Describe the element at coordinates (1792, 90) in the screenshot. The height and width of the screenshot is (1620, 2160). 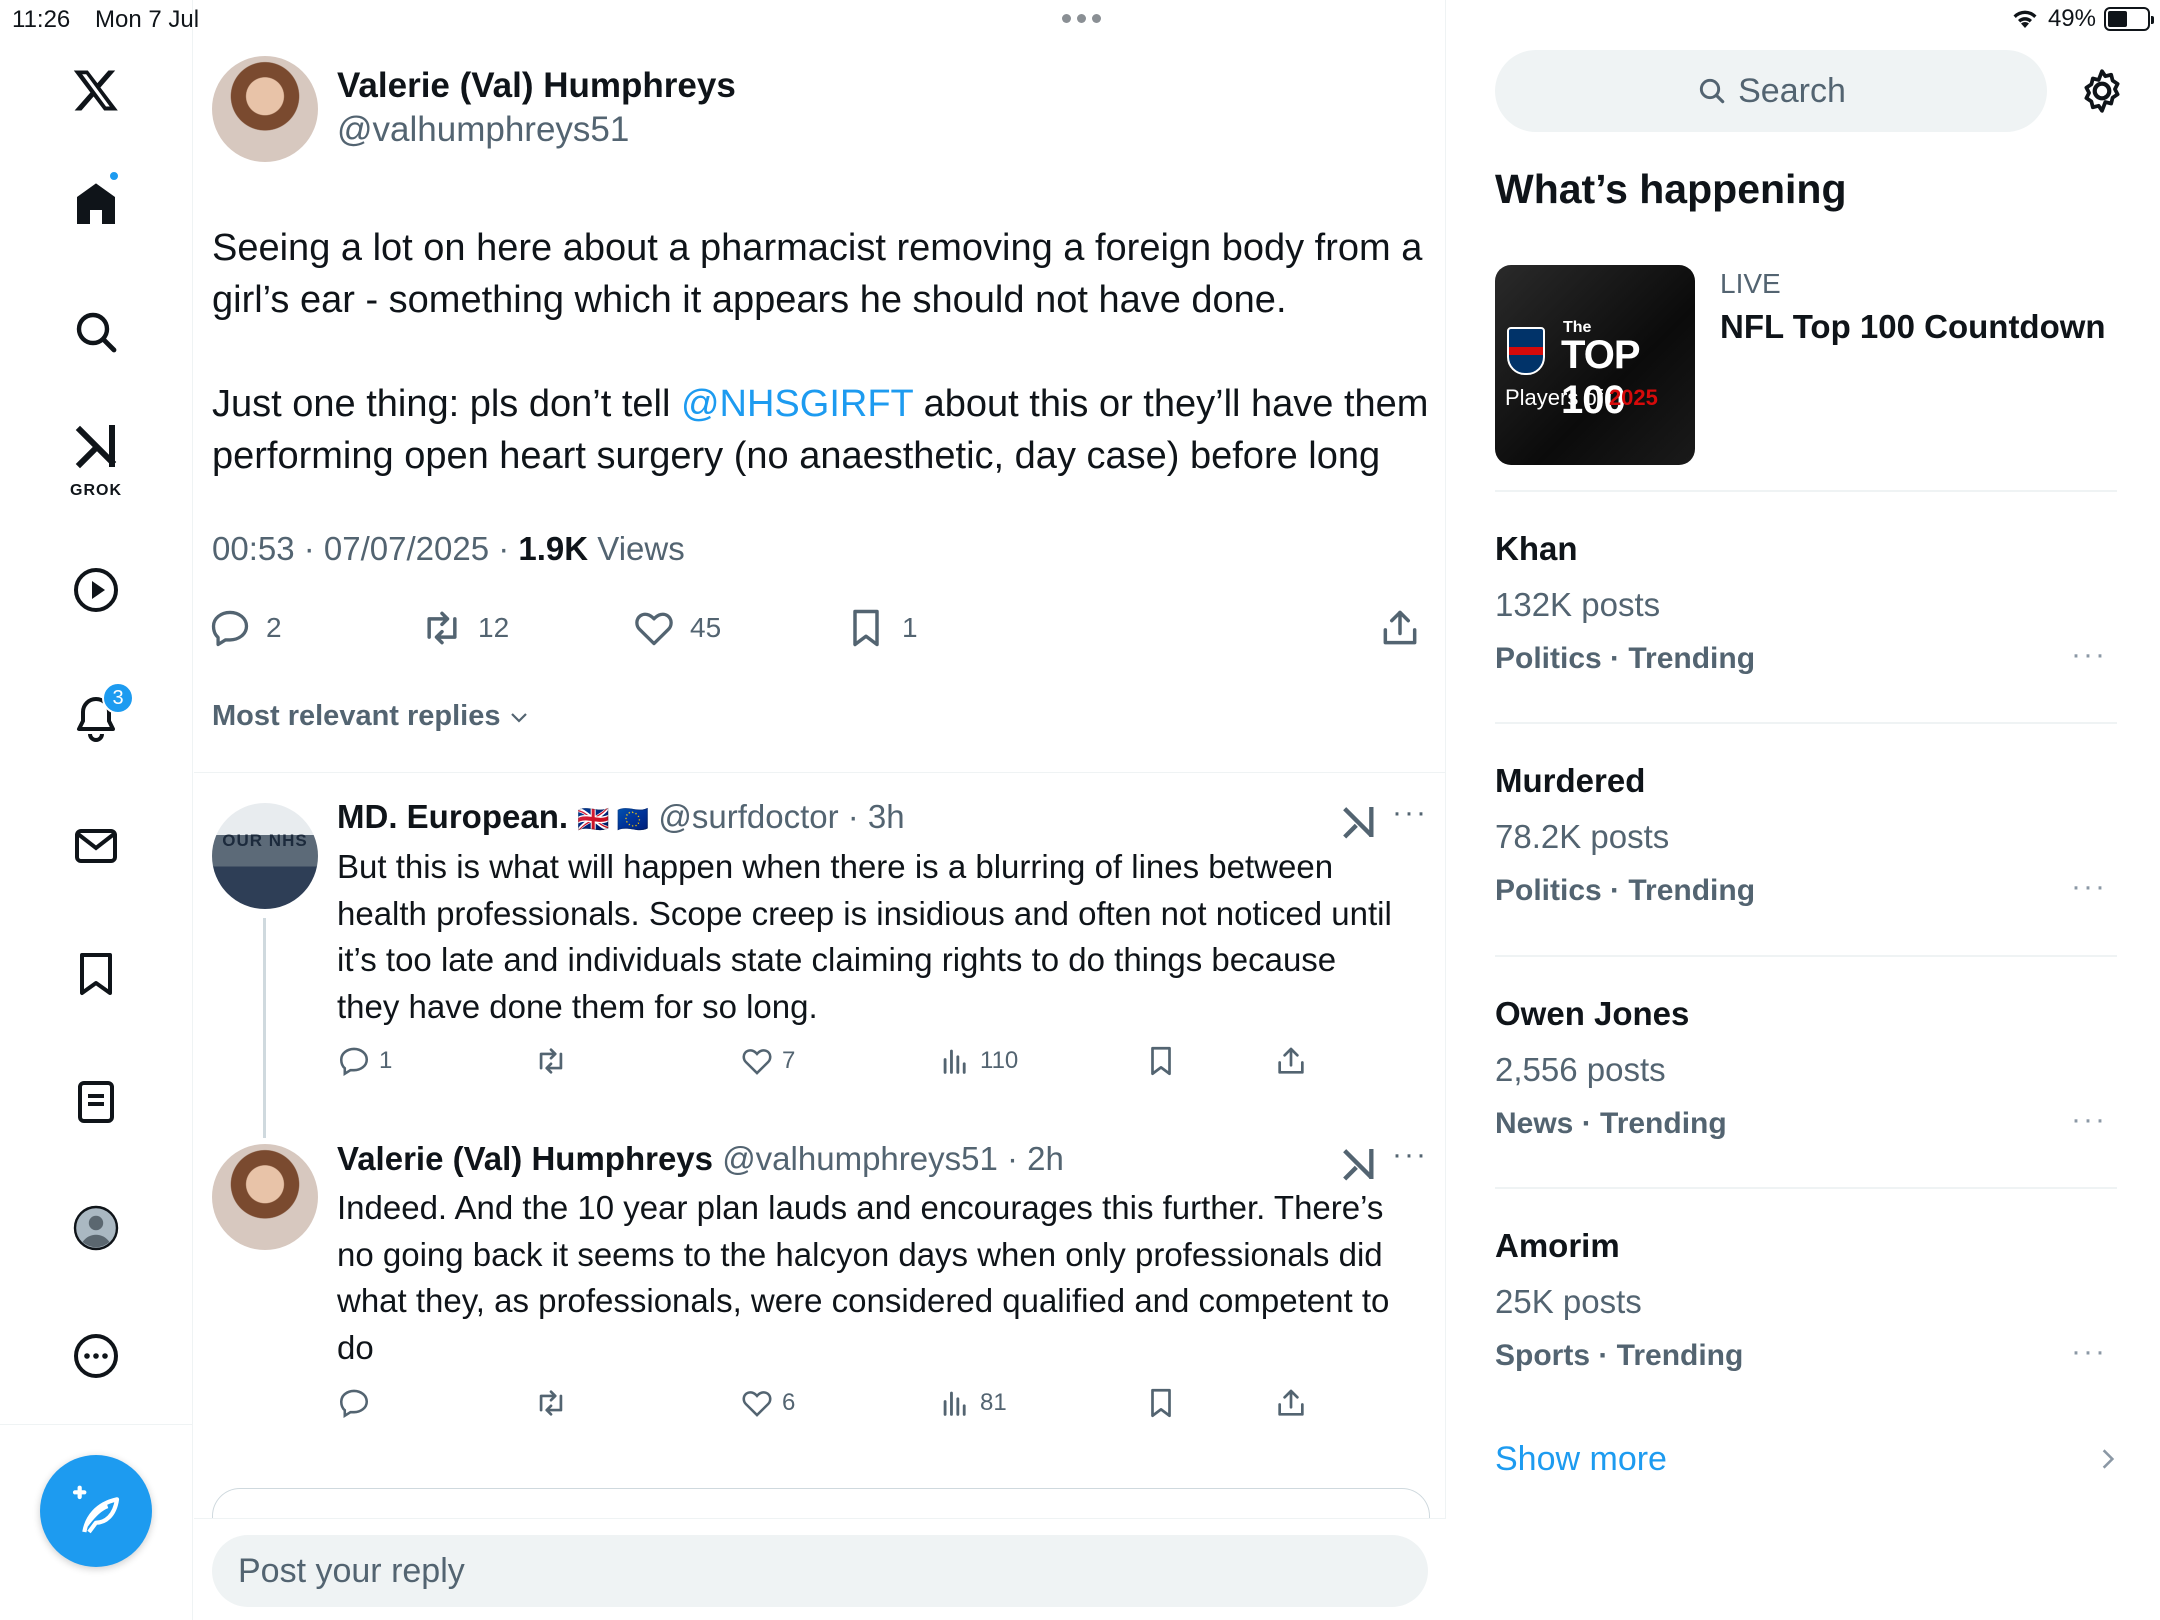
I see `search-label: Search` at that location.